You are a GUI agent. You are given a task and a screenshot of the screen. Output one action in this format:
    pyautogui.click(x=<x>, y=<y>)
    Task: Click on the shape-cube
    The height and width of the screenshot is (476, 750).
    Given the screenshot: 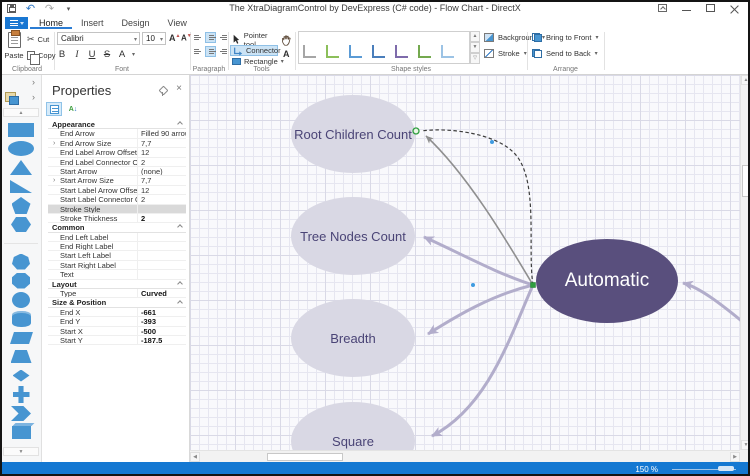 What is the action you would take?
    pyautogui.click(x=21, y=432)
    